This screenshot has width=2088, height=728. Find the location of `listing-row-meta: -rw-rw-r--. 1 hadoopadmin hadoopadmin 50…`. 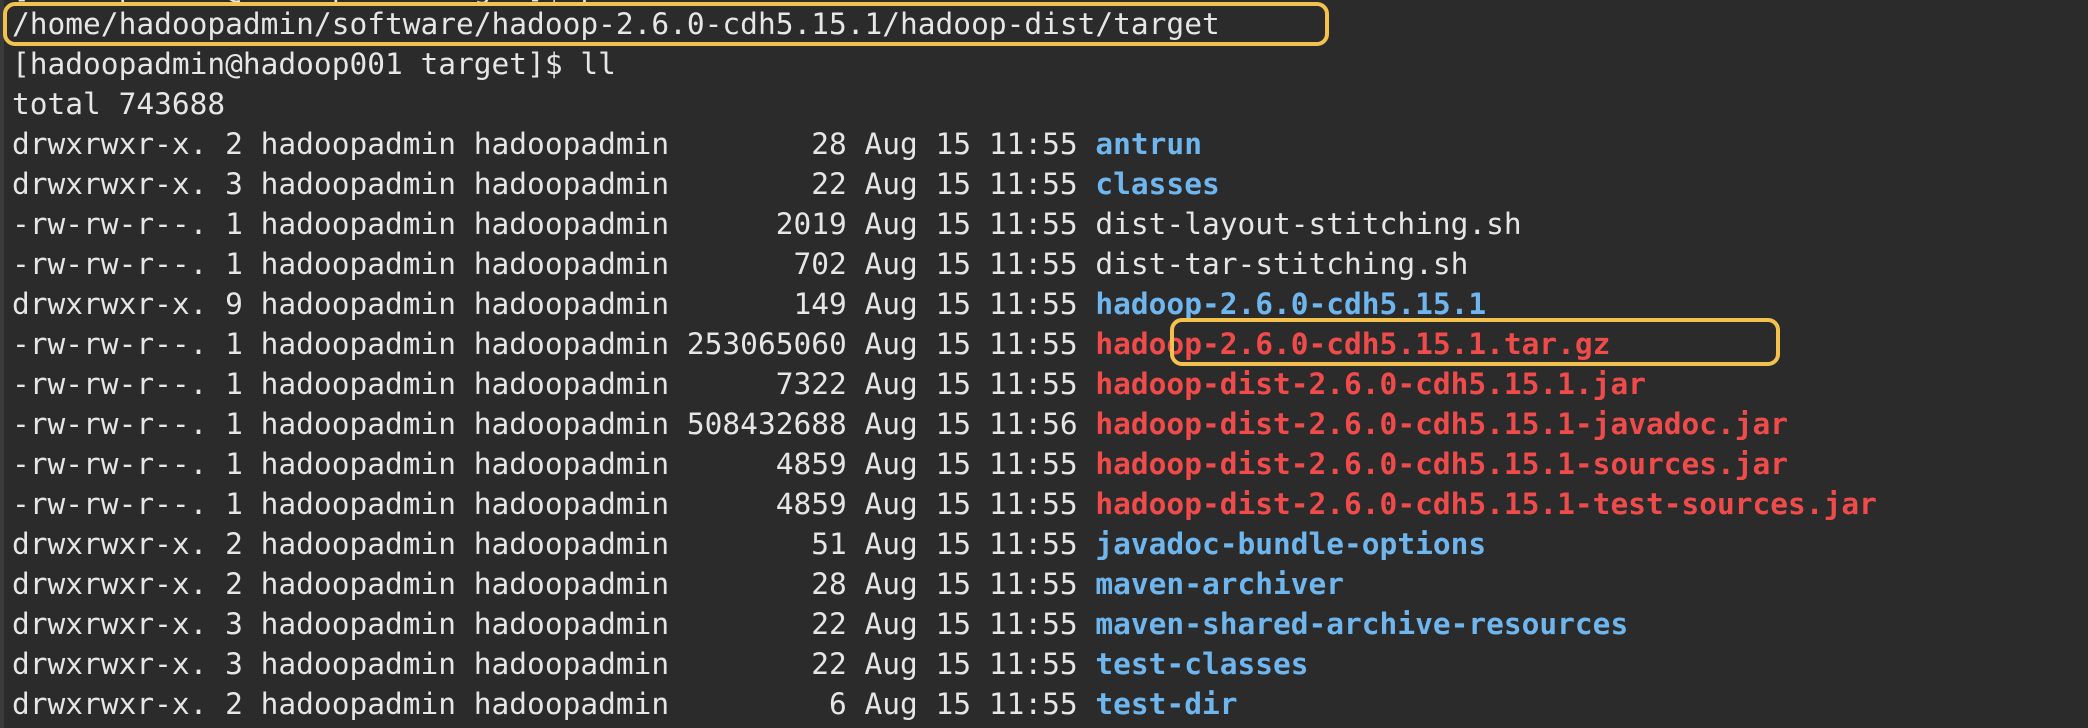

listing-row-meta: -rw-rw-r--. 1 hadoopadmin hadoopadmin 50… is located at coordinates (554, 424).